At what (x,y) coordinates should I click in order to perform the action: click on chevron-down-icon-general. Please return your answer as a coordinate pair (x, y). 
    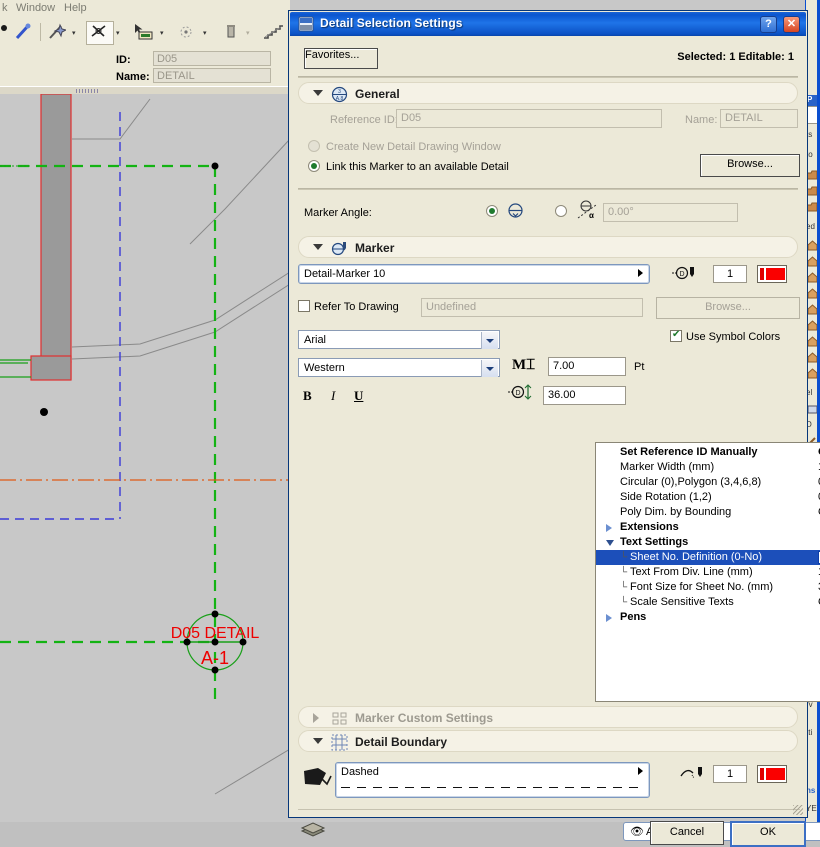
    Looking at the image, I should click on (318, 93).